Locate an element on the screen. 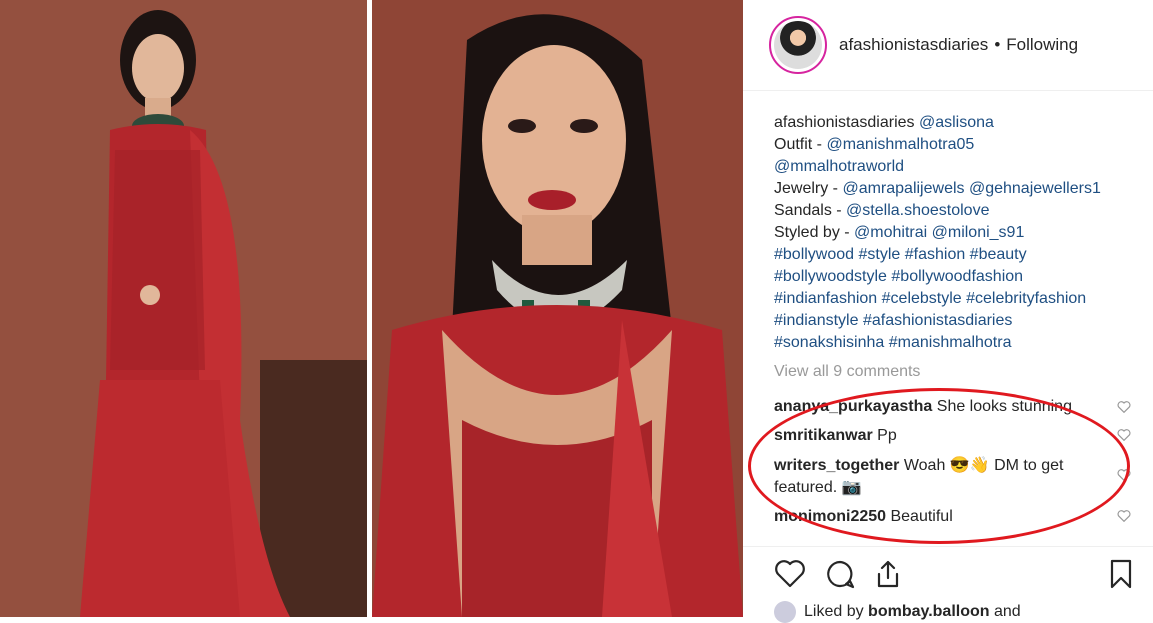  post-author: afashionistasdiaries • Following is located at coordinates (958, 45).